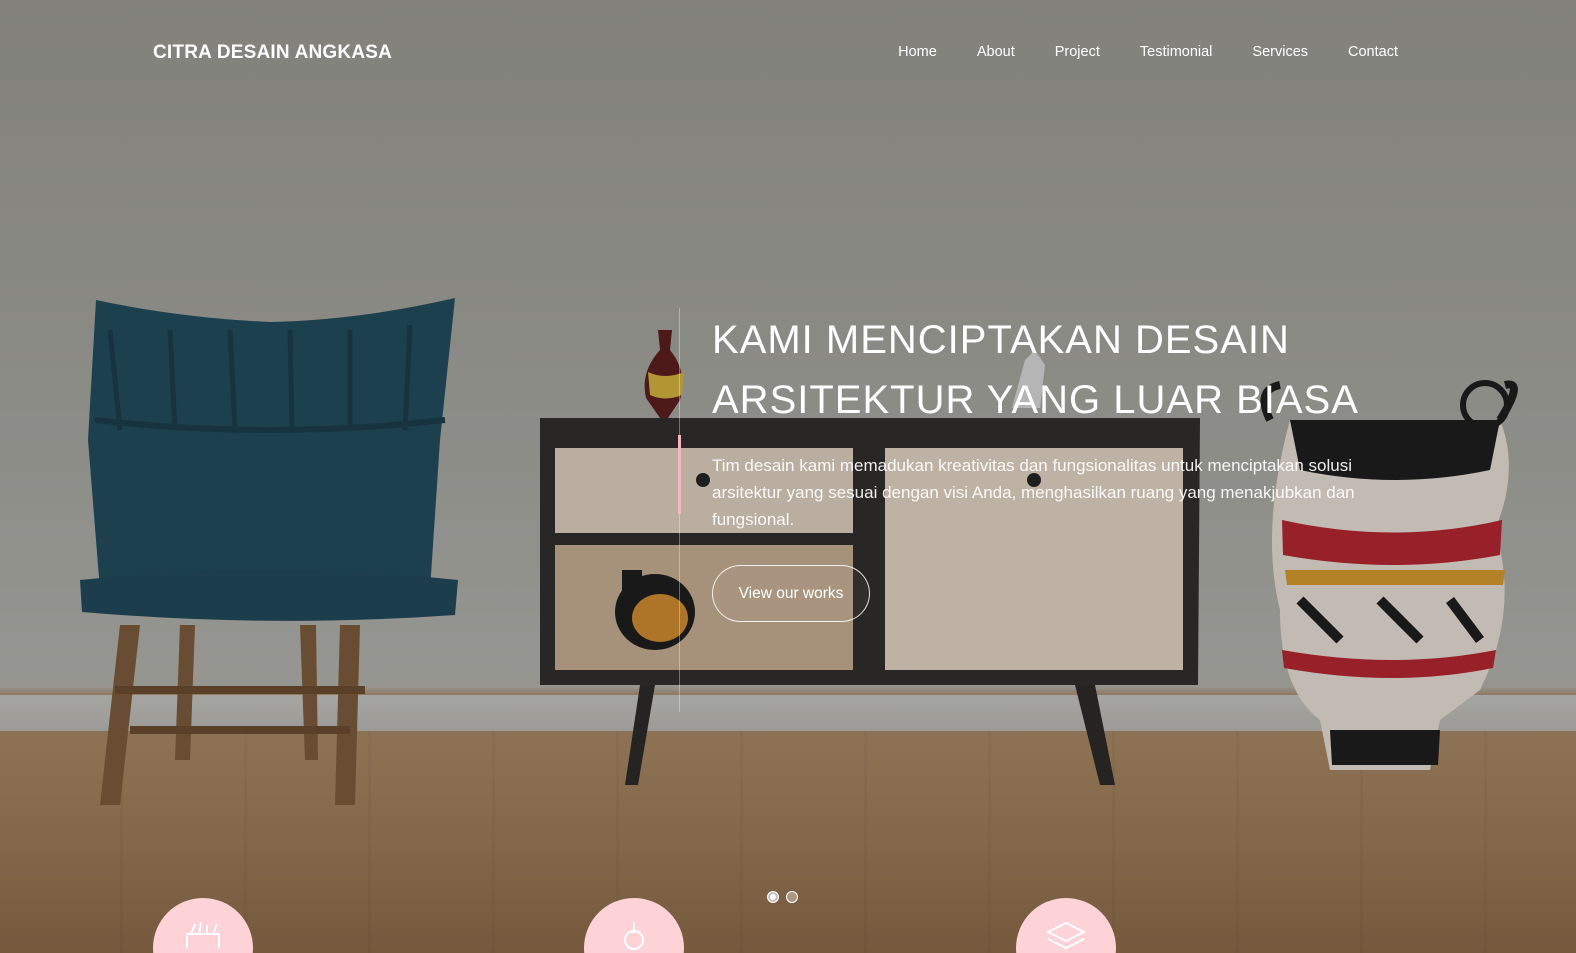 This screenshot has height=953, width=1576. I want to click on nav-item-home: Home, so click(917, 52).